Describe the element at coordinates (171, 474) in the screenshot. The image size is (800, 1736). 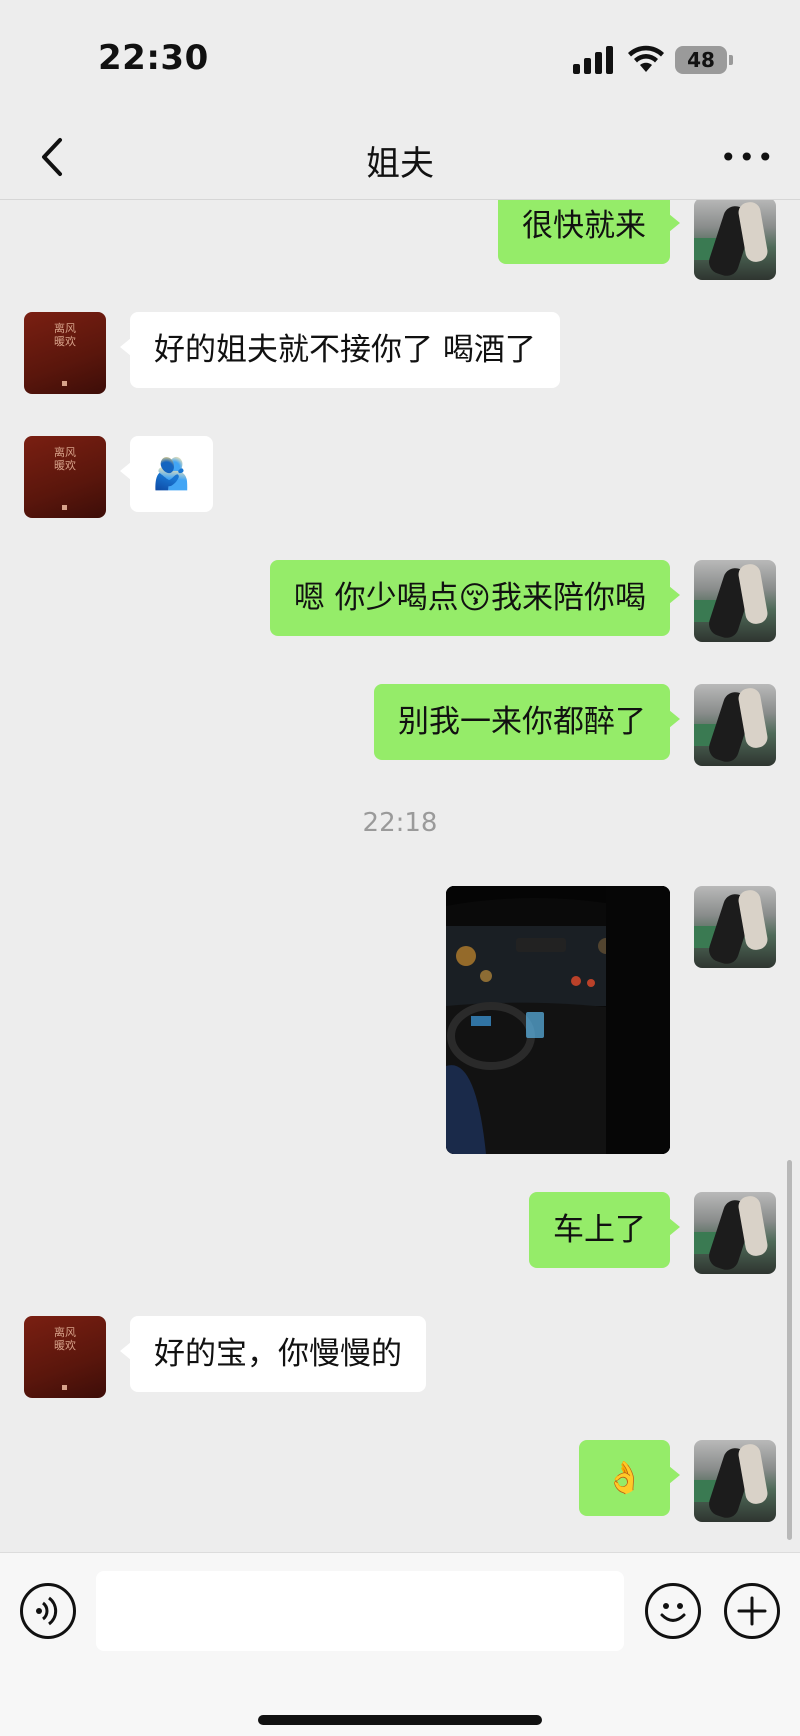
I see `emoji-hug: 🫂` at that location.